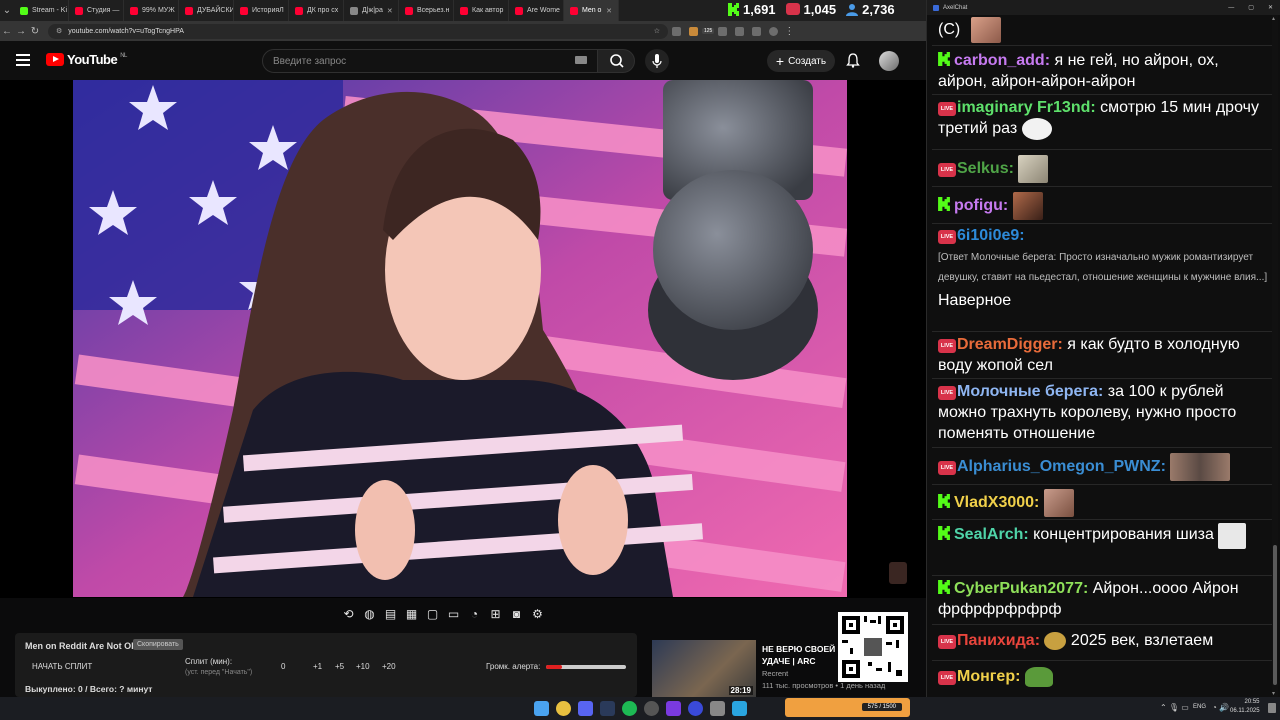 The width and height of the screenshot is (1280, 720). Describe the element at coordinates (1199, 707) in the screenshot. I see `keyboard-language: ENG` at that location.